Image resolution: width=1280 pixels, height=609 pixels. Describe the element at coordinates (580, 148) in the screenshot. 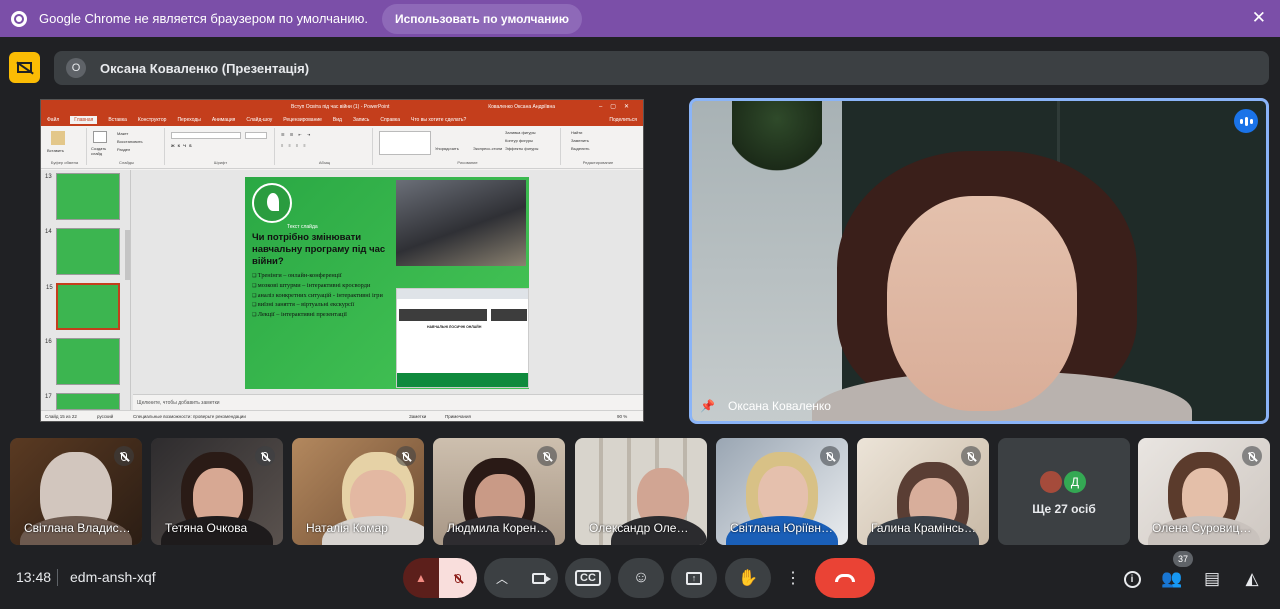

I see `select-label: Выделить` at that location.